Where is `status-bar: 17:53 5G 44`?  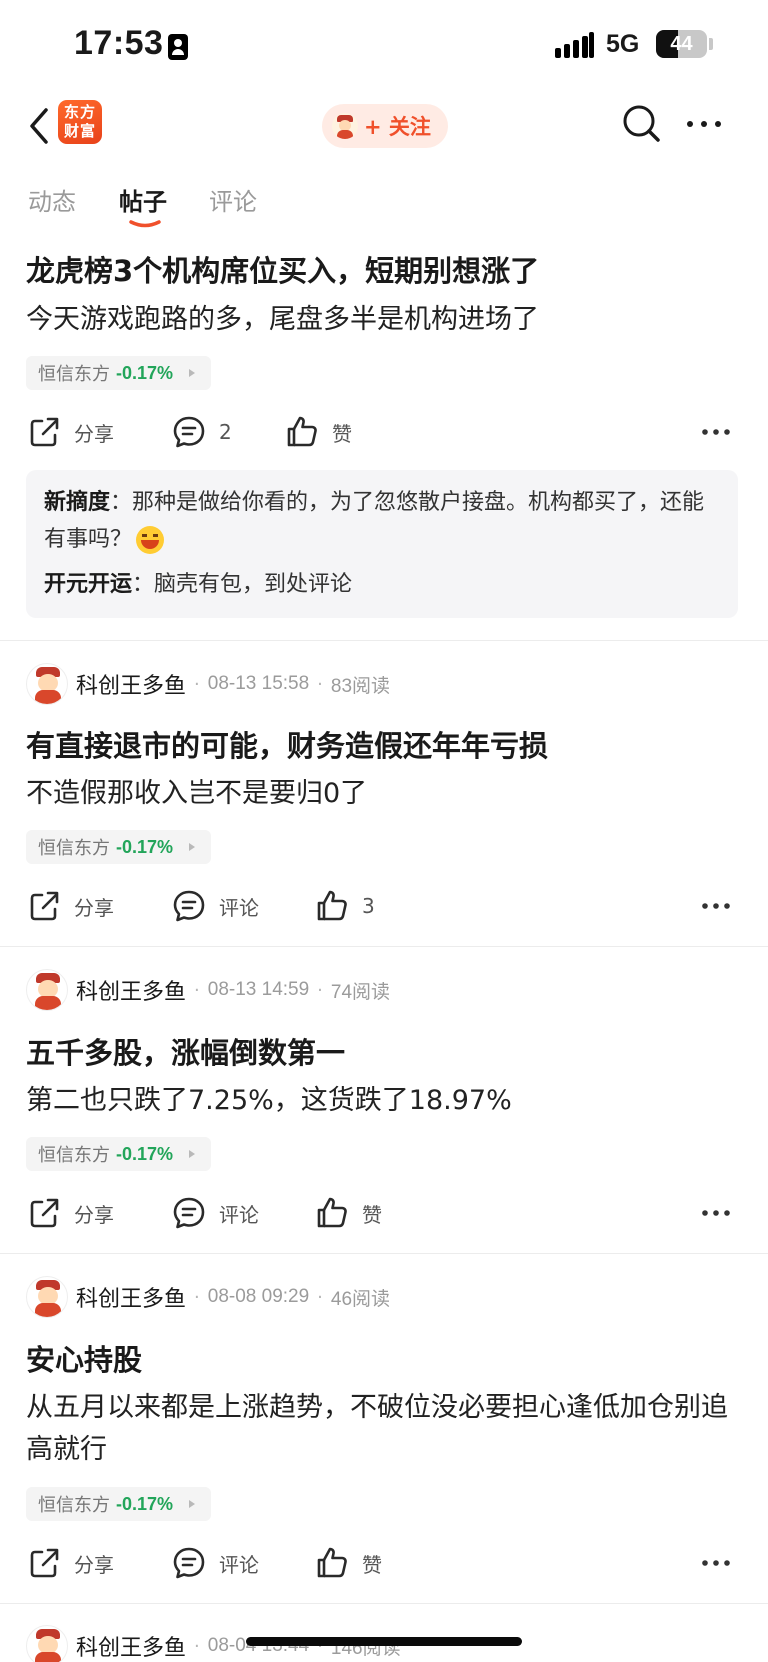
status-bar: 17:53 5G 44 is located at coordinates (384, 46).